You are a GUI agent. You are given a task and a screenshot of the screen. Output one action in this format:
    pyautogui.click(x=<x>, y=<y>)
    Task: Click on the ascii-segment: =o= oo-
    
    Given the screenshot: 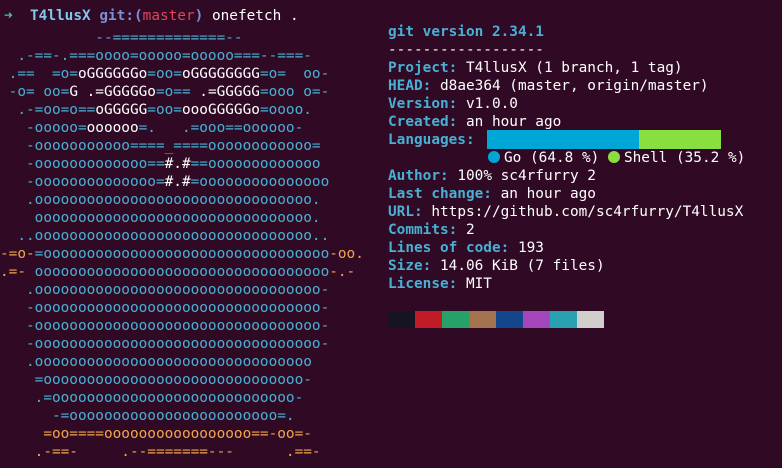 What is the action you would take?
    pyautogui.click(x=294, y=74)
    